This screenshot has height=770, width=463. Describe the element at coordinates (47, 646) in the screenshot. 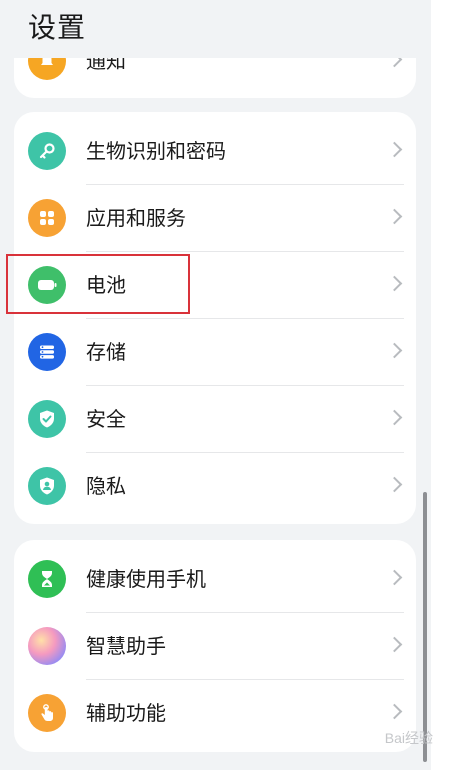

I see `assistant-icon` at that location.